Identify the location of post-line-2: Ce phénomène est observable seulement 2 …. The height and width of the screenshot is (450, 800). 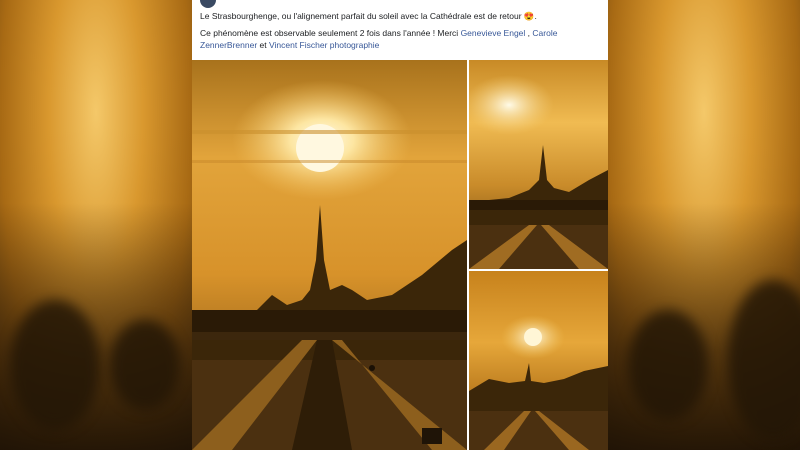
(400, 39).